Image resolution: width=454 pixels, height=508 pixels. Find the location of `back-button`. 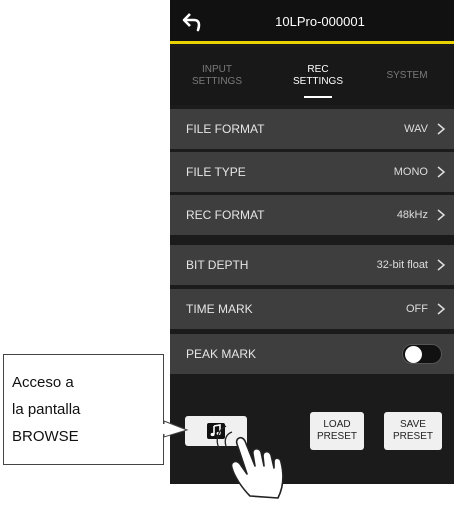

back-button is located at coordinates (193, 22).